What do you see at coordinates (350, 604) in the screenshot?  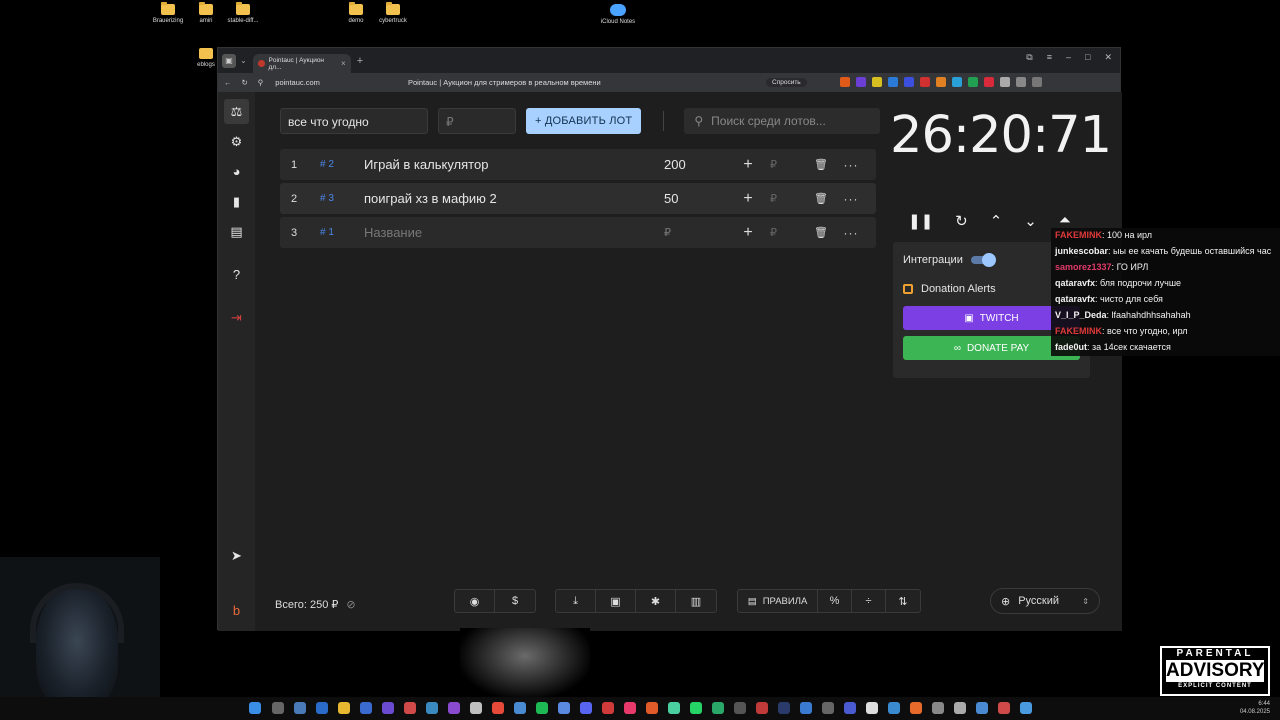 I see `hide-eye-icon: ⊘` at bounding box center [350, 604].